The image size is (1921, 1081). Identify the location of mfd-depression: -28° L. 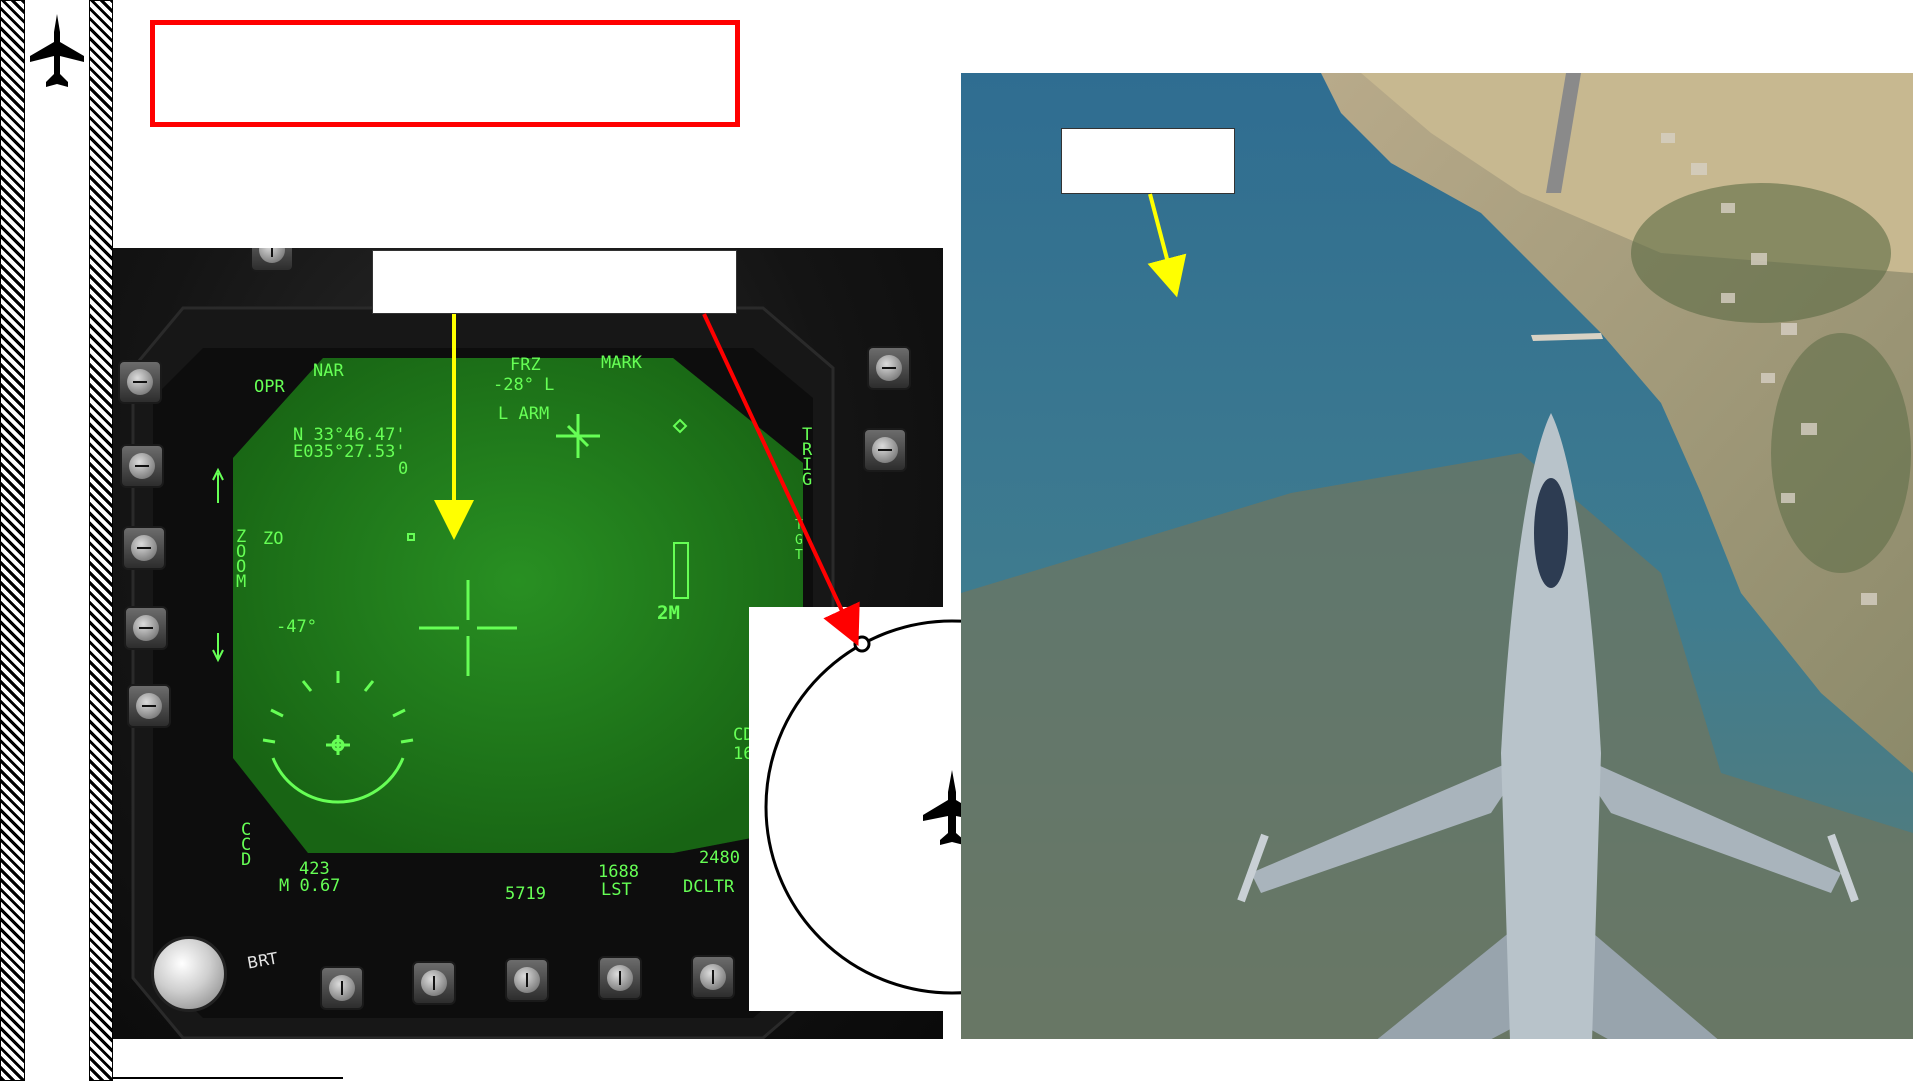
(524, 385).